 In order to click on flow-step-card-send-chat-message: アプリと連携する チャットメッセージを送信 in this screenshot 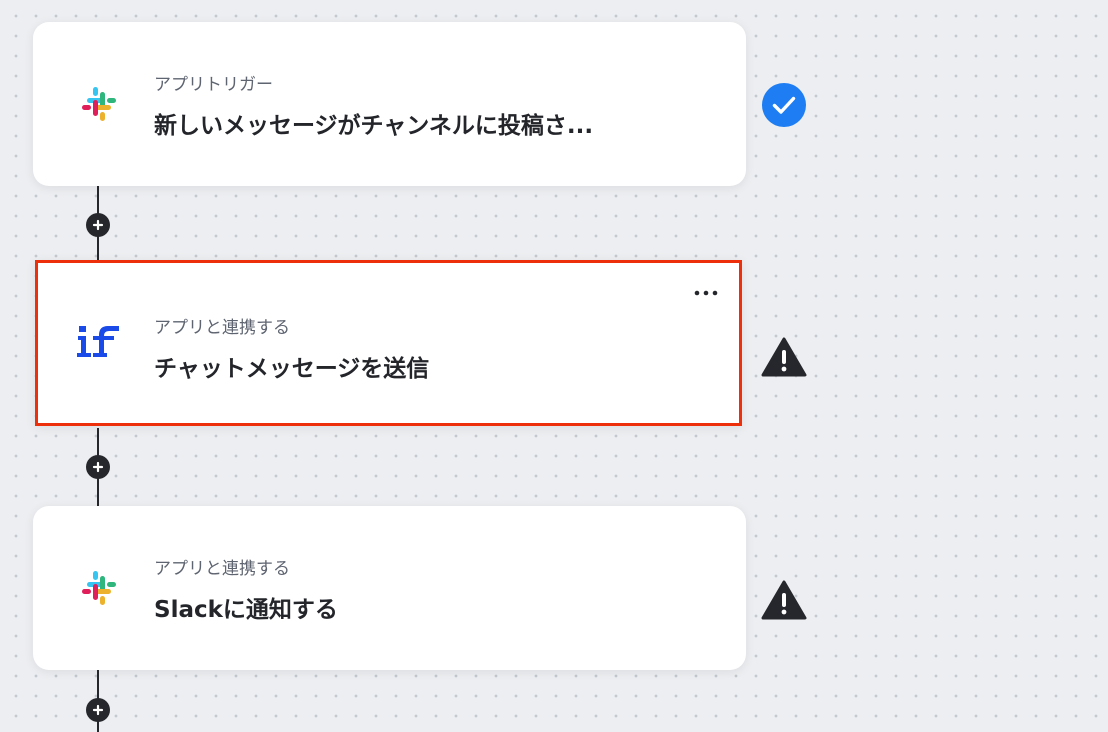, I will do `click(388, 343)`.